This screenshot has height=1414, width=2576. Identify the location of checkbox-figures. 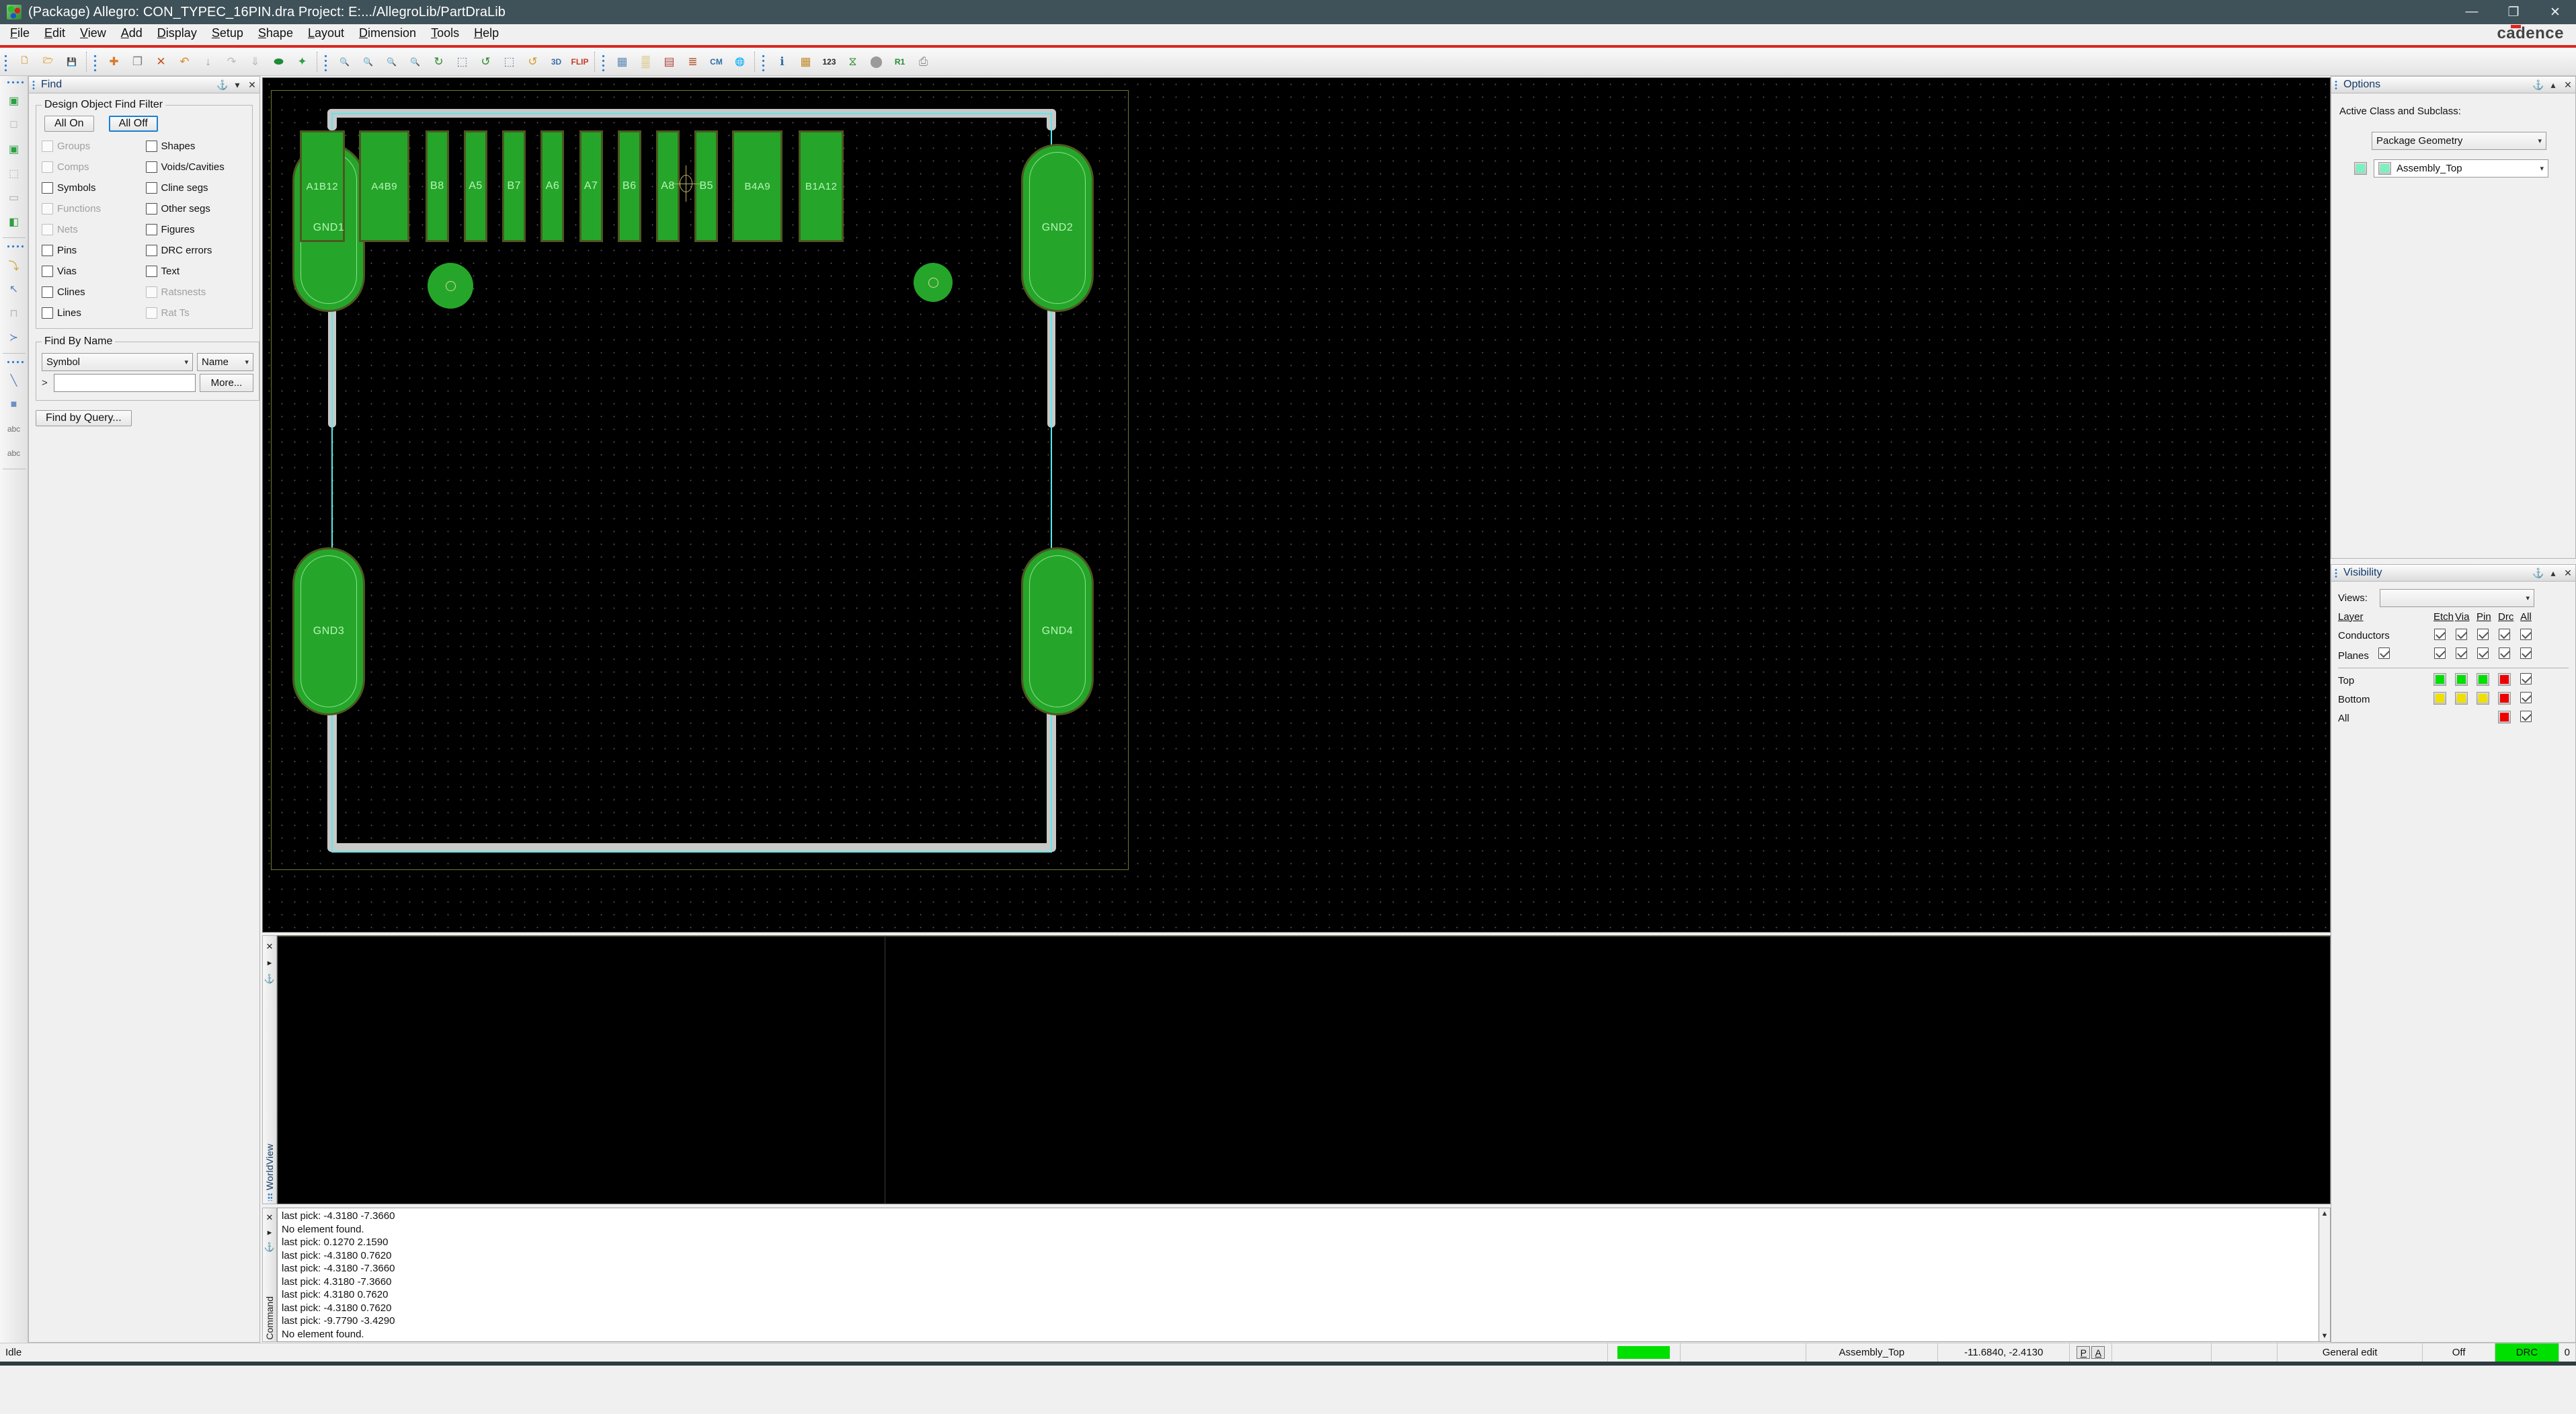
(151, 229).